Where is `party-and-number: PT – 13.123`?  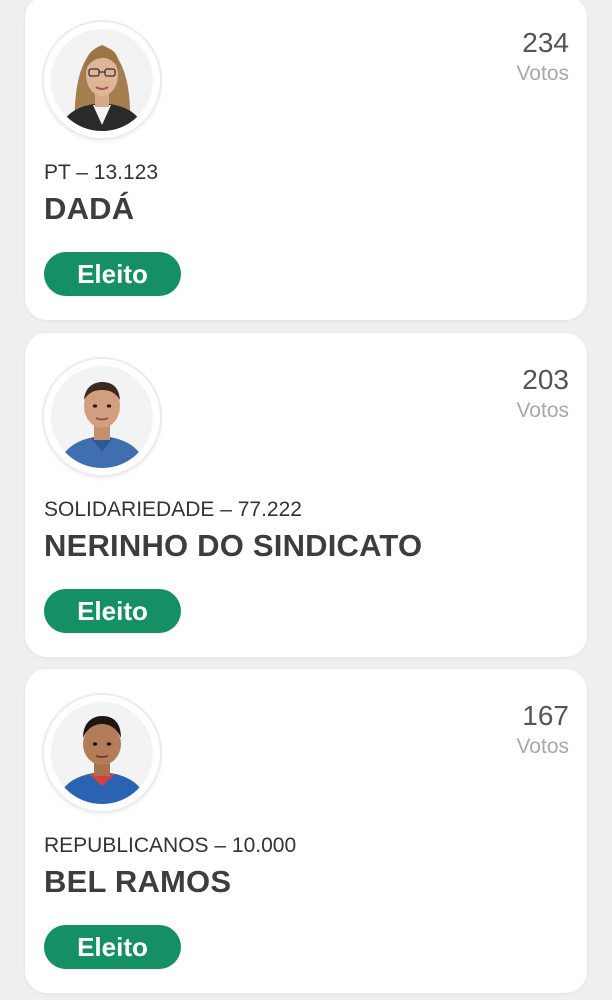
party-and-number: PT – 13.123 is located at coordinates (101, 172).